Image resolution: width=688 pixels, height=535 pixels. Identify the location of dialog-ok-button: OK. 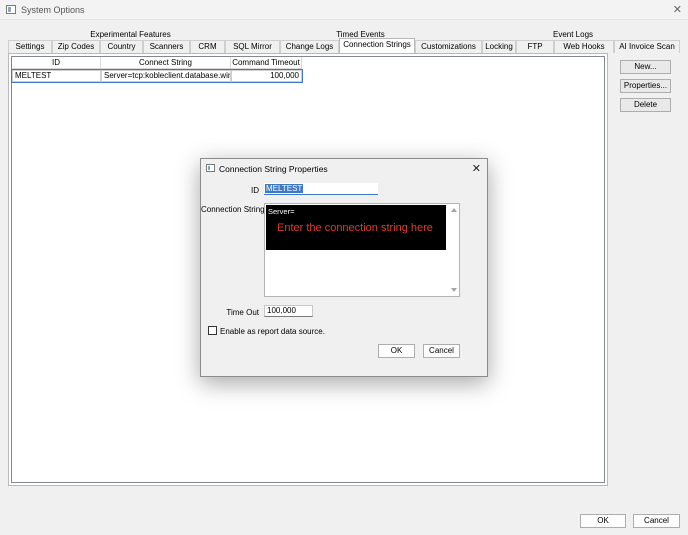
(396, 351).